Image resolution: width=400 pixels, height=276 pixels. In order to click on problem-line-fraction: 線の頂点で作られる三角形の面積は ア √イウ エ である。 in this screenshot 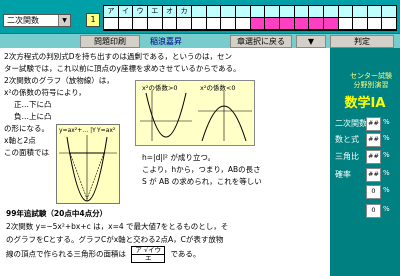, I will do `click(167, 254)`.